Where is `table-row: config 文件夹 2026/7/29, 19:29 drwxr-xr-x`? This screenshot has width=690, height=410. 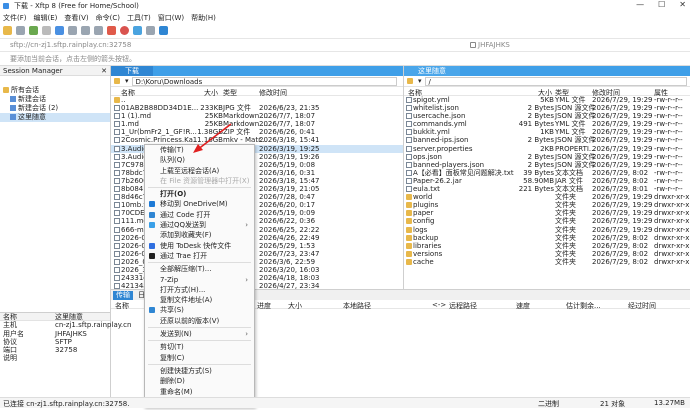 table-row: config 文件夹 2026/7/29, 19:29 drwxr-xr-x is located at coordinates (547, 221).